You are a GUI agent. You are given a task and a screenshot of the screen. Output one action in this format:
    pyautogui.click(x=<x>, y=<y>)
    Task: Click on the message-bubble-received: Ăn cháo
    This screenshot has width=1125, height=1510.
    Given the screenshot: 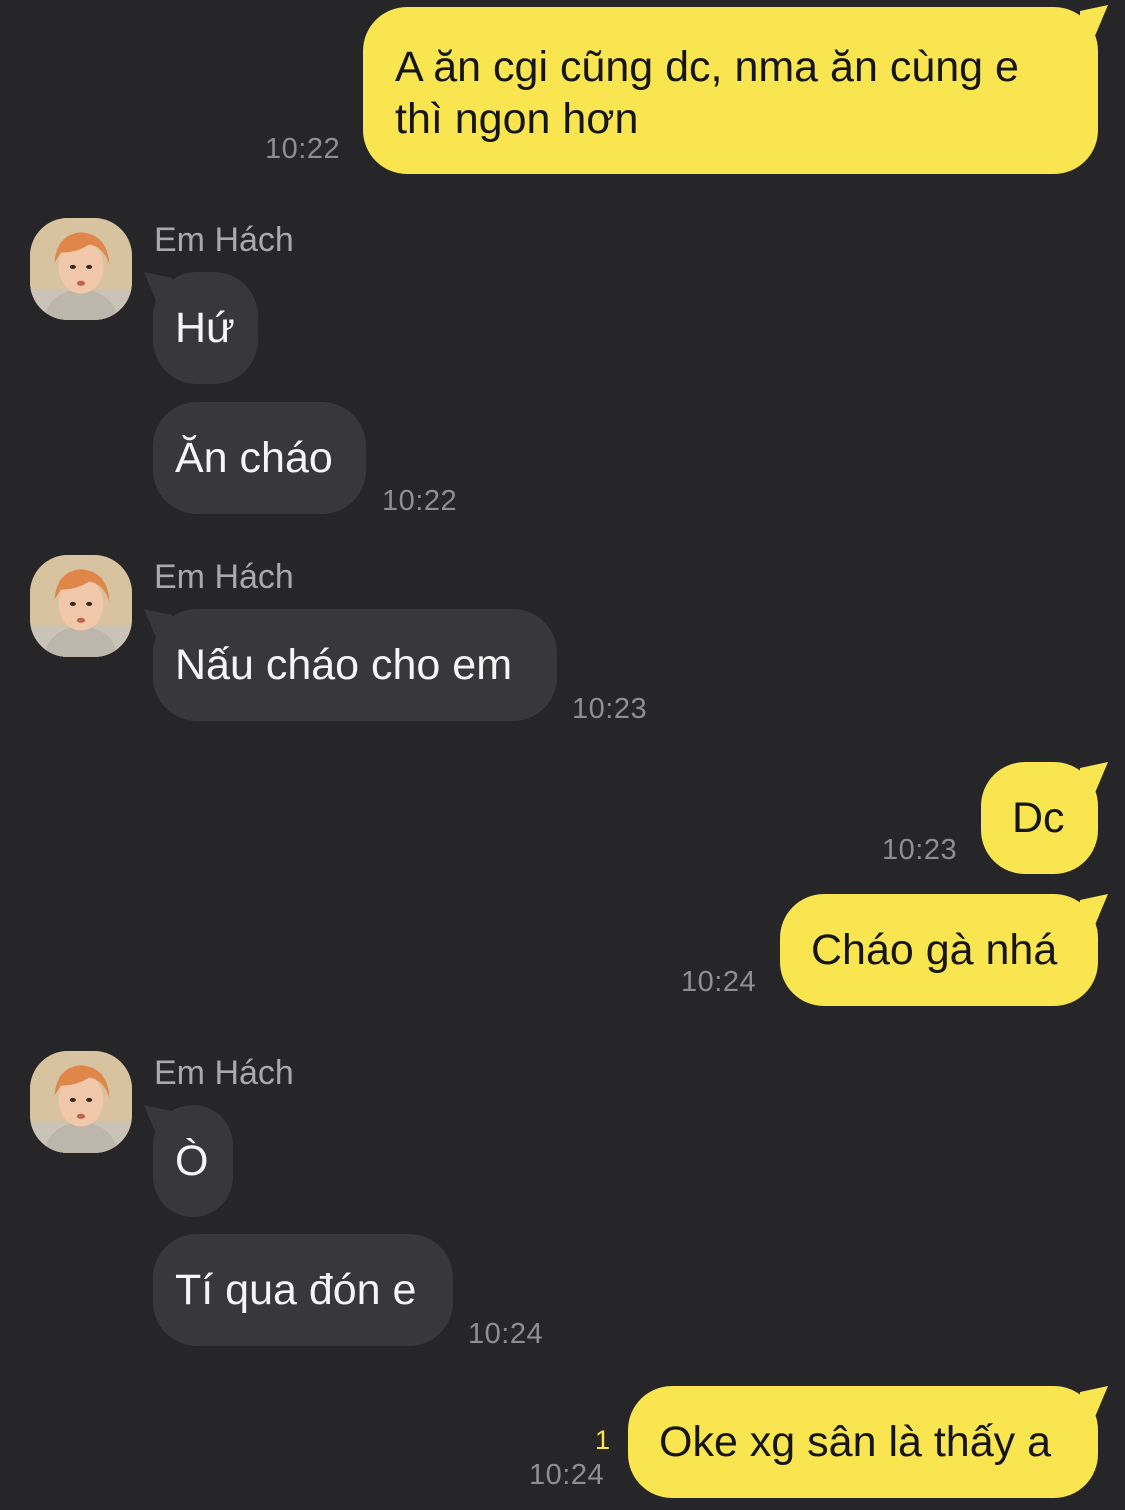 What is the action you would take?
    pyautogui.click(x=259, y=458)
    